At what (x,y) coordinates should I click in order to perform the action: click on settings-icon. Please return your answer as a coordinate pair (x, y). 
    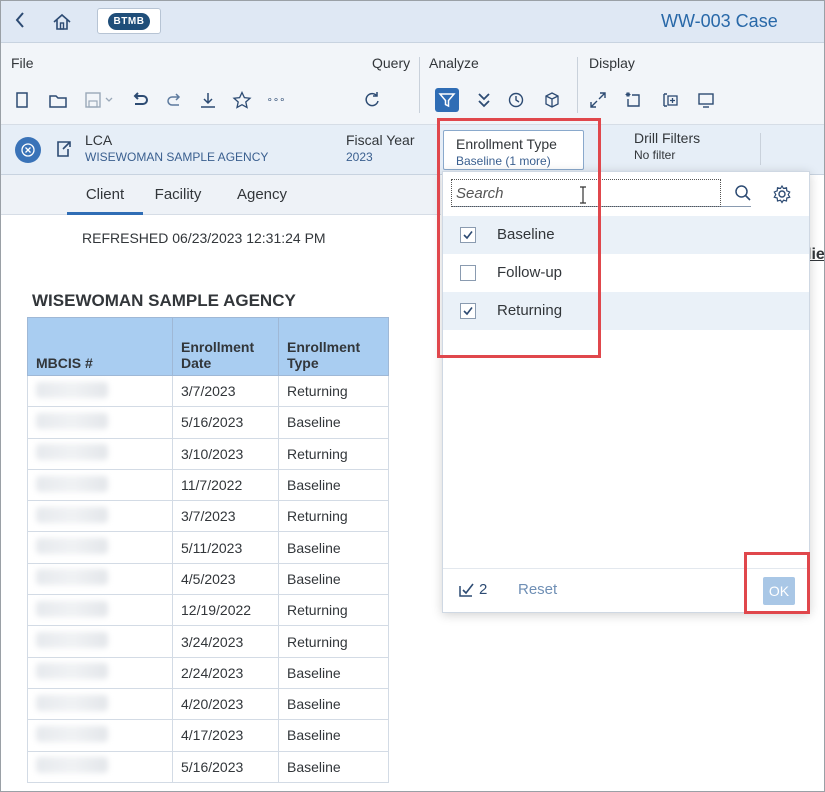
    Looking at the image, I should click on (782, 194).